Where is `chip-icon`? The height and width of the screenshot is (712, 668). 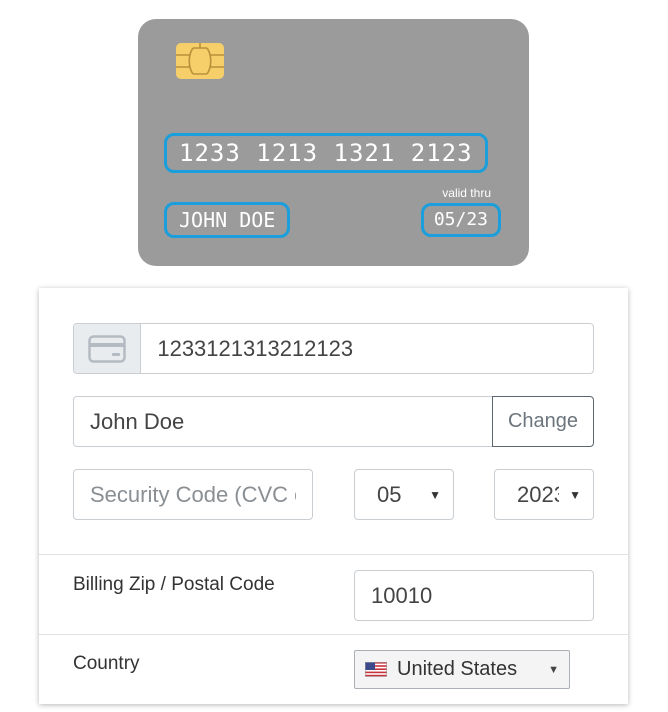 chip-icon is located at coordinates (200, 61).